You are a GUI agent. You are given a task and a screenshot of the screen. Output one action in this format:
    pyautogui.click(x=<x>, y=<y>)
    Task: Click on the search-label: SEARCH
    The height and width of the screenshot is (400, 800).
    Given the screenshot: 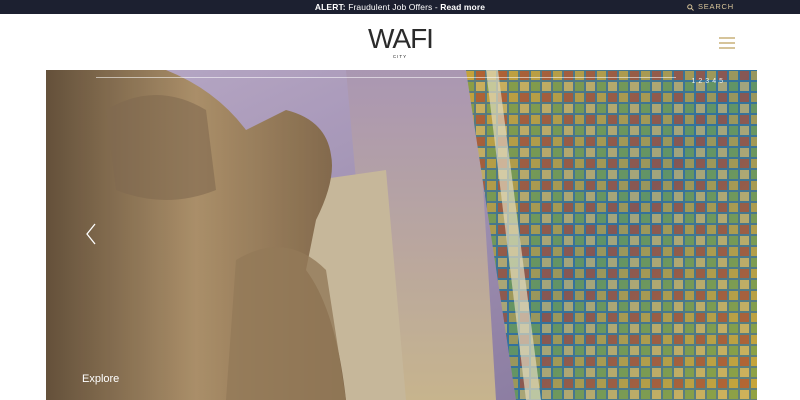 What is the action you would take?
    pyautogui.click(x=715, y=6)
    